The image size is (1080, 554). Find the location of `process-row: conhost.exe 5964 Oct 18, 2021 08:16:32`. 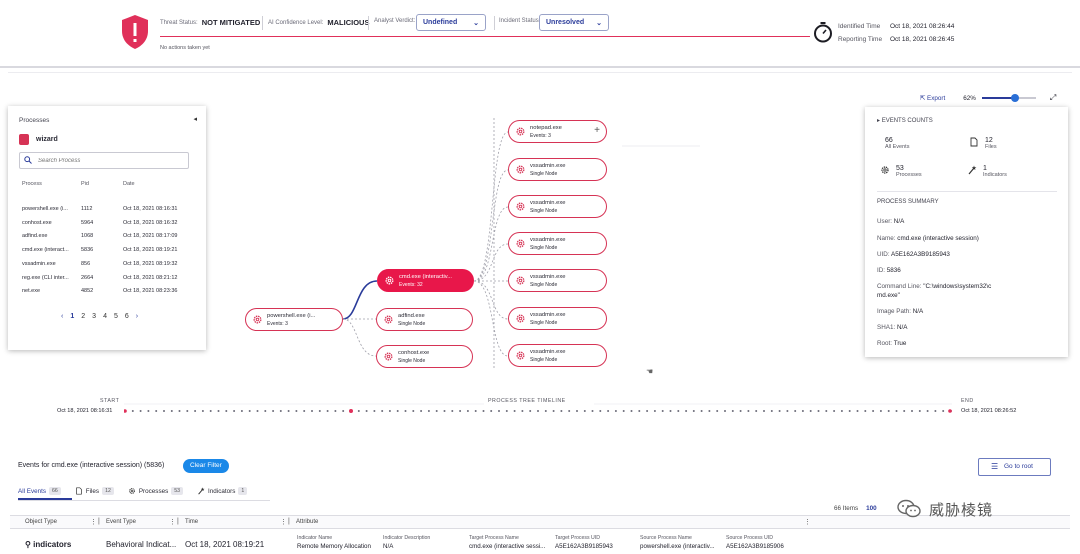

process-row: conhost.exe 5964 Oct 18, 2021 08:16:32 is located at coordinates (107, 226).